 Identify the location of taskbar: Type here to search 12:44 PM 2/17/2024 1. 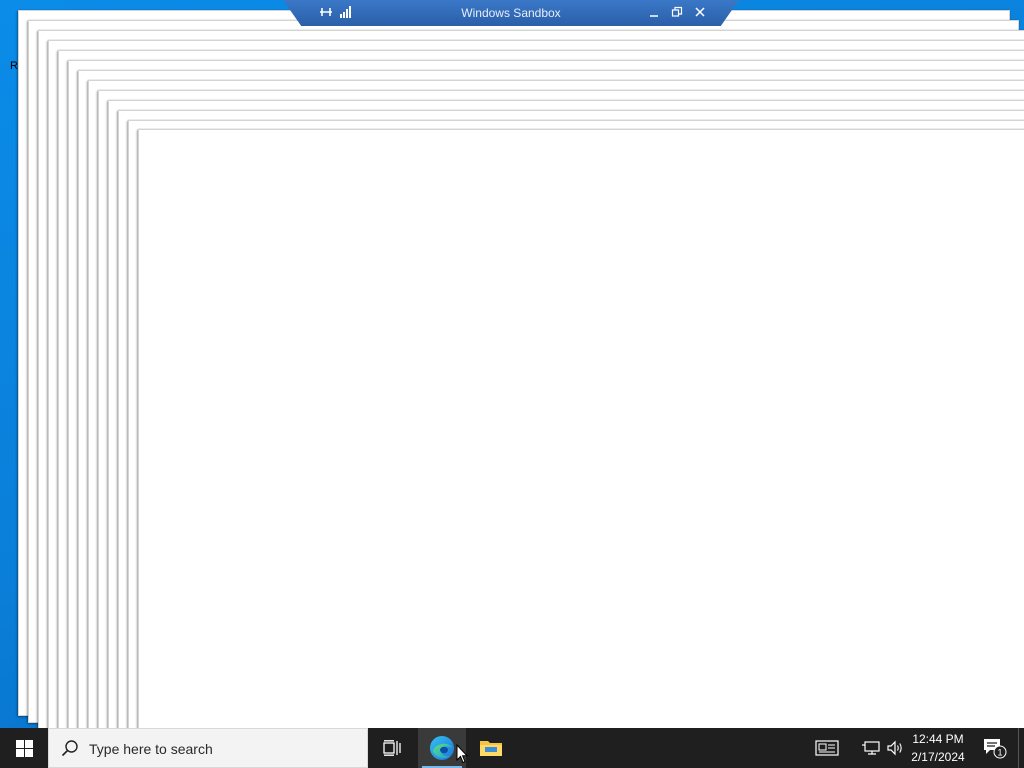
(512, 748).